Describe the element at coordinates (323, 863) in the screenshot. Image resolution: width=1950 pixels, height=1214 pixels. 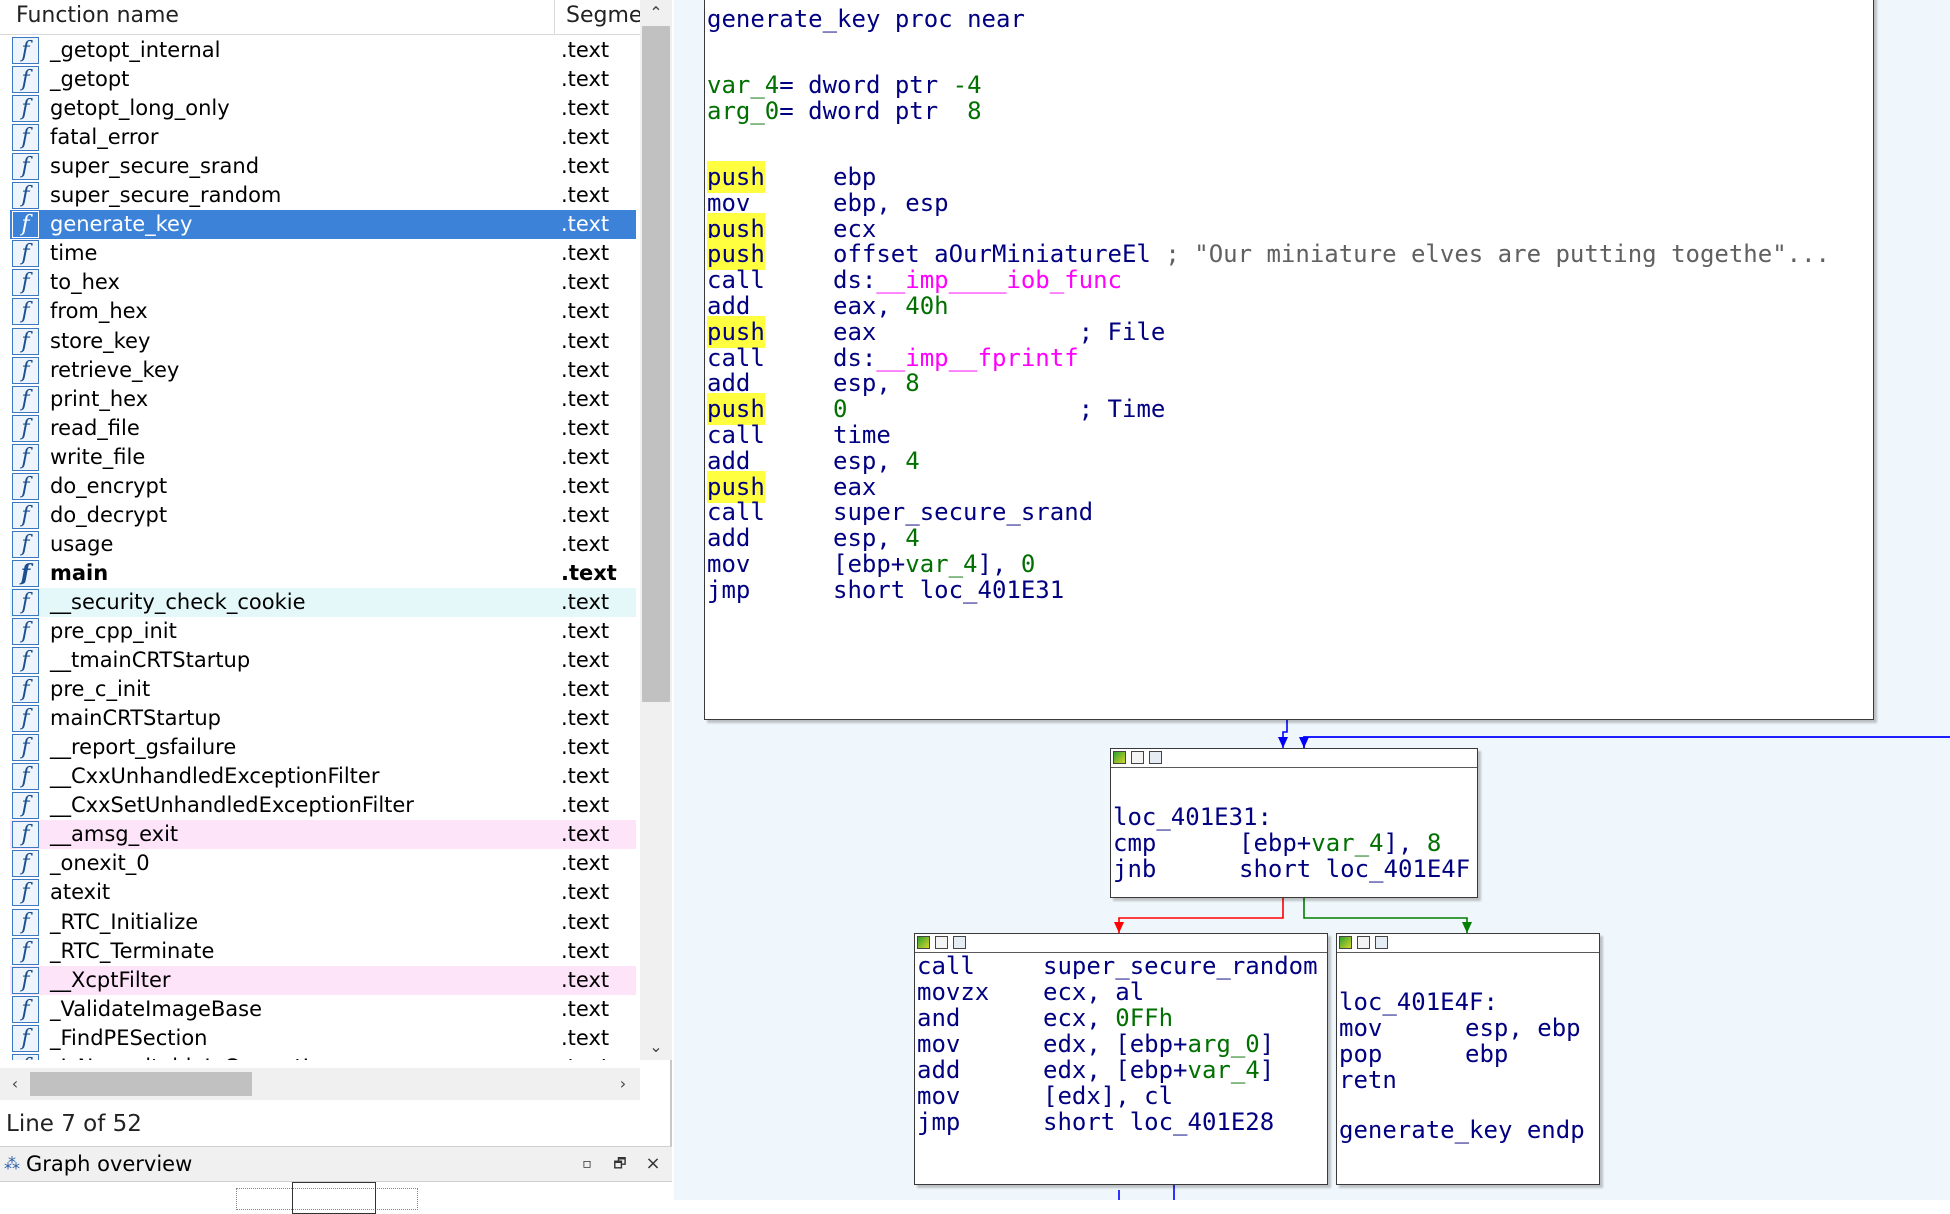
I see `function-row: f _onexit_0 .text` at that location.